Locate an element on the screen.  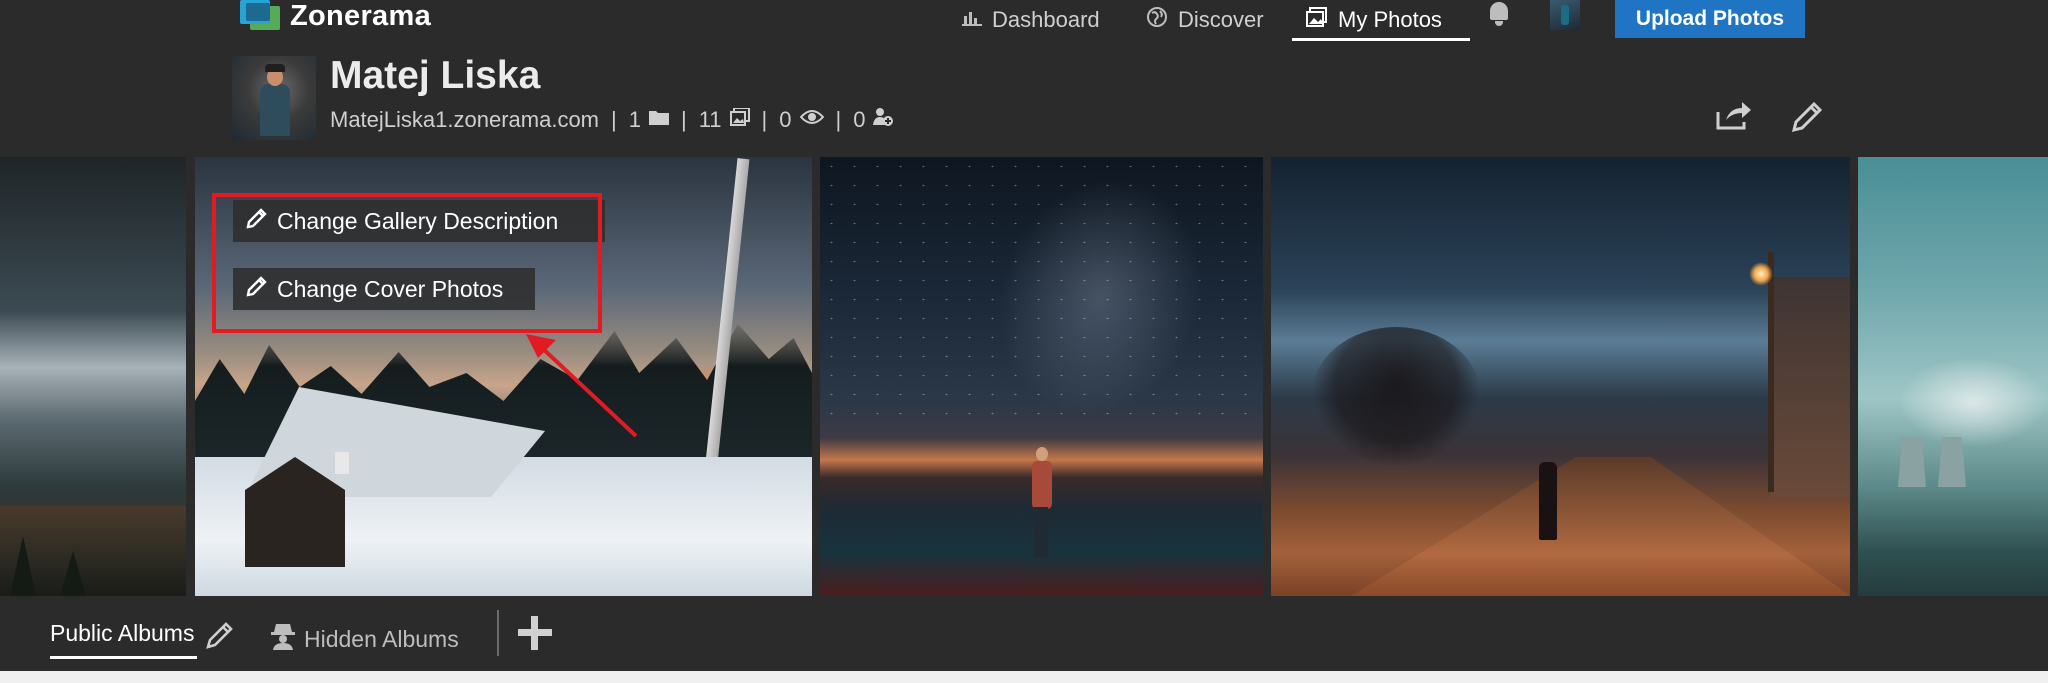
share-icon is located at coordinates (1734, 115).